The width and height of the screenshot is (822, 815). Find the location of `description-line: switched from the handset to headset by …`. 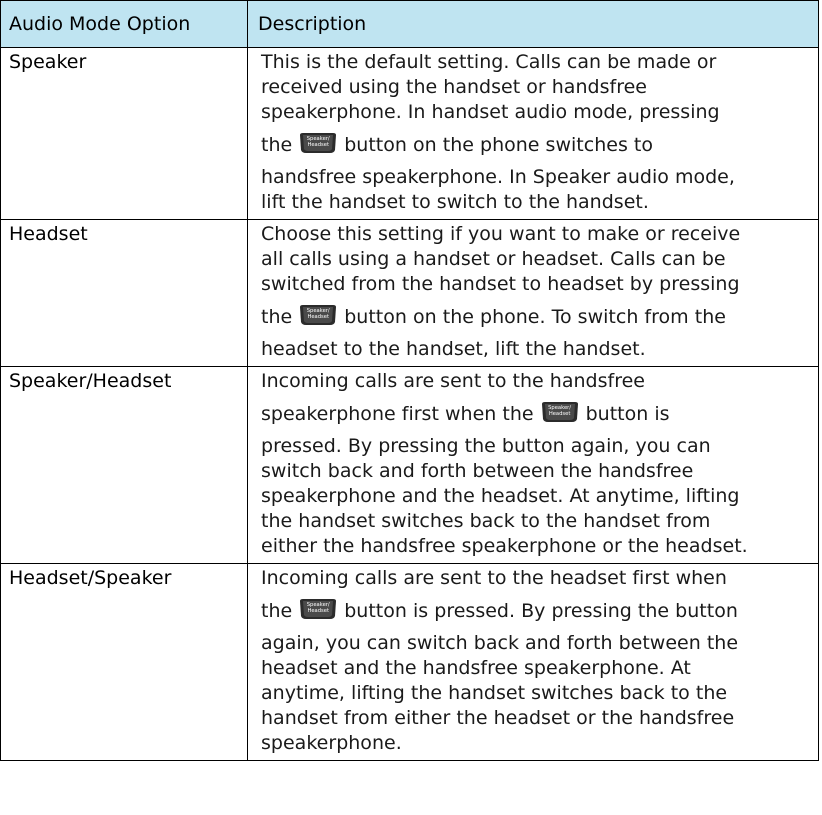

description-line: switched from the handset to headset by … is located at coordinates (500, 284).